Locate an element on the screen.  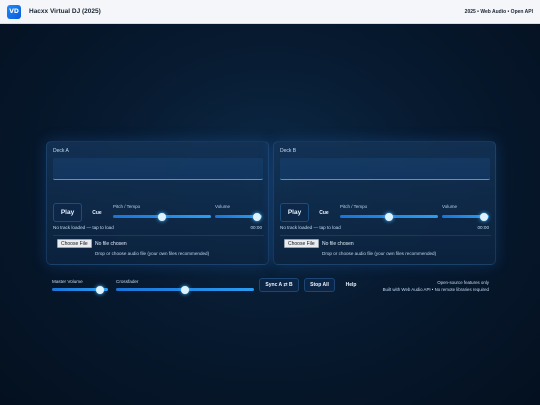
brand: VD Hacxx Virtual DJ (2025) is located at coordinates (54, 11).